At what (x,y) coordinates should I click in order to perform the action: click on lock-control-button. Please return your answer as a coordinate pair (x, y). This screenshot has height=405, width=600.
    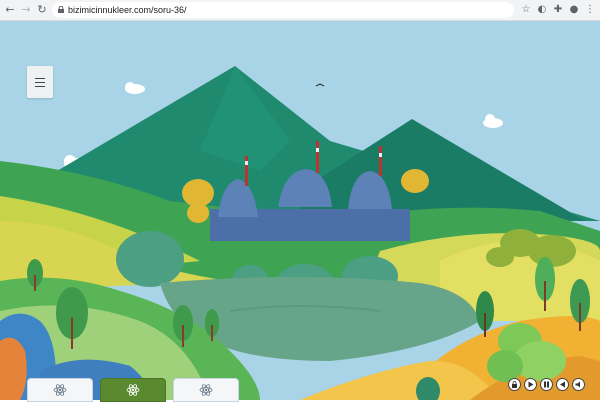
    Looking at the image, I should click on (514, 384).